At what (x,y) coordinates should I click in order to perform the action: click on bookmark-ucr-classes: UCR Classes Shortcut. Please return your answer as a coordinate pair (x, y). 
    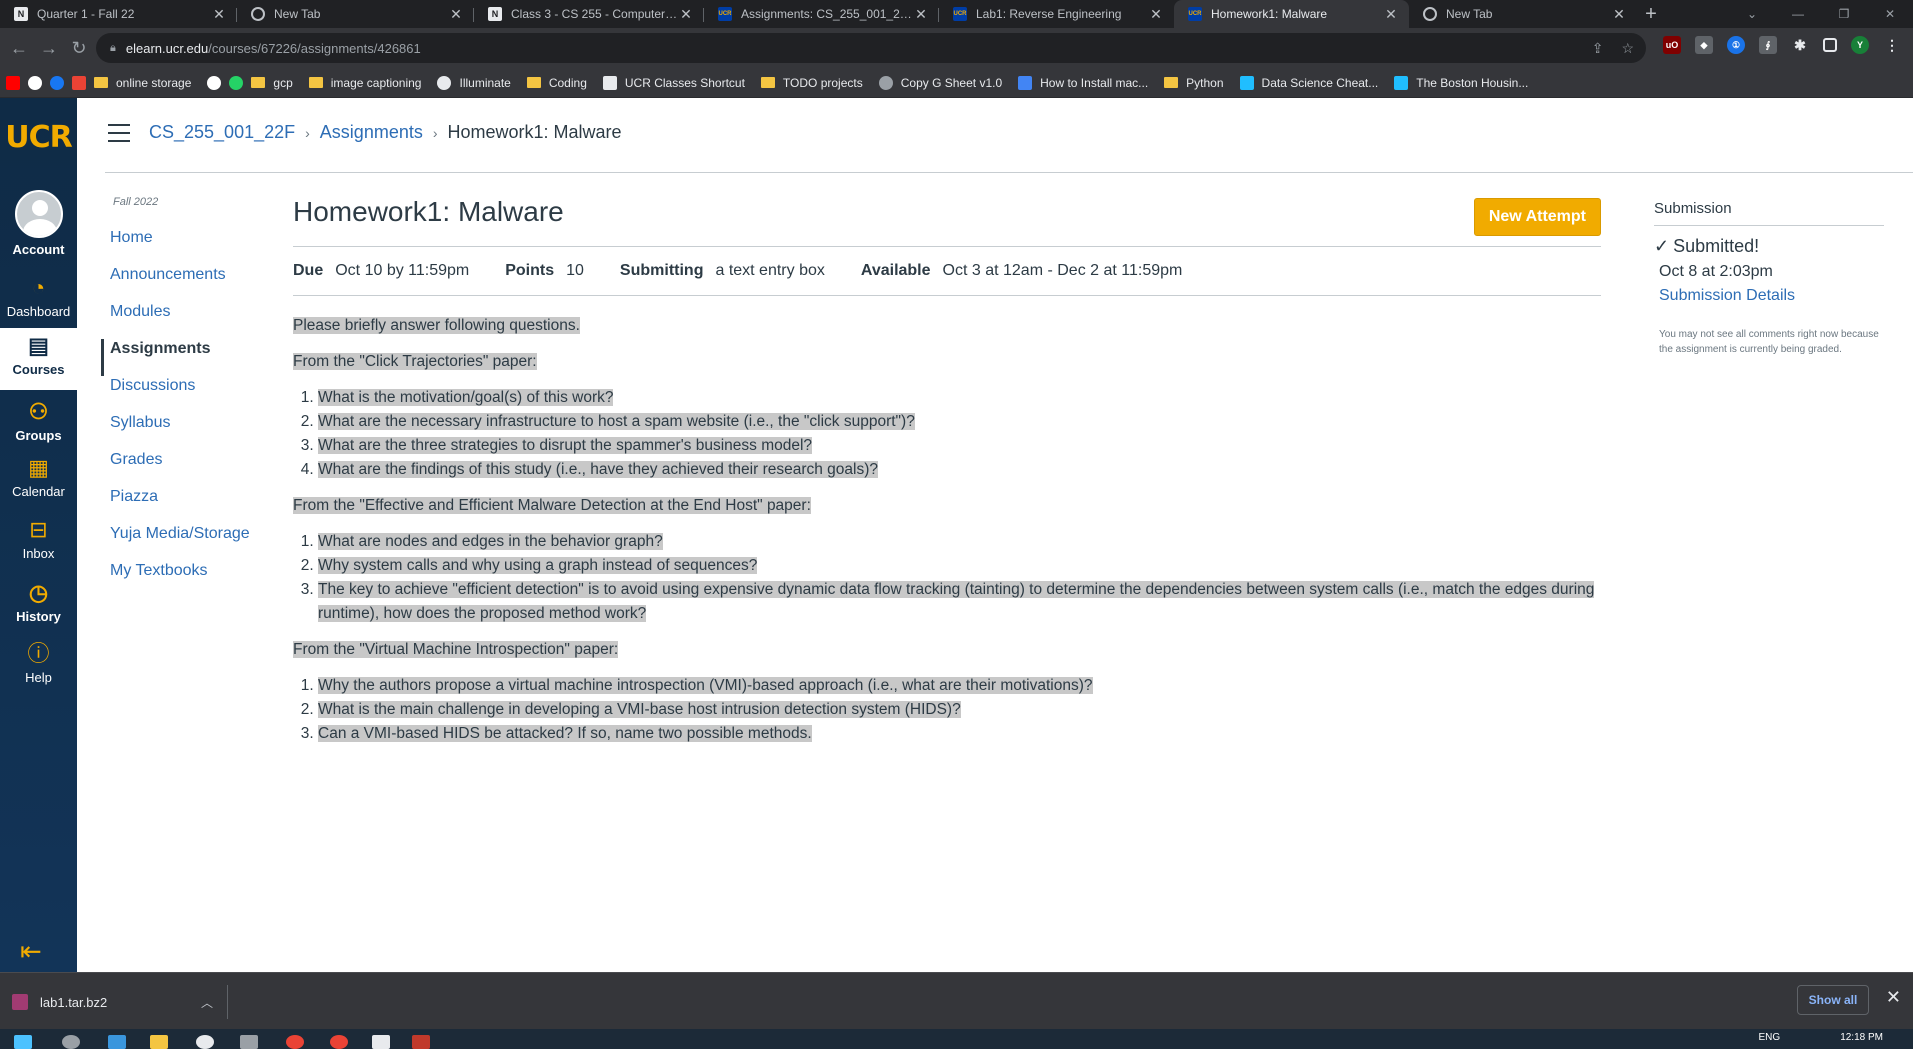
    Looking at the image, I should click on (673, 82).